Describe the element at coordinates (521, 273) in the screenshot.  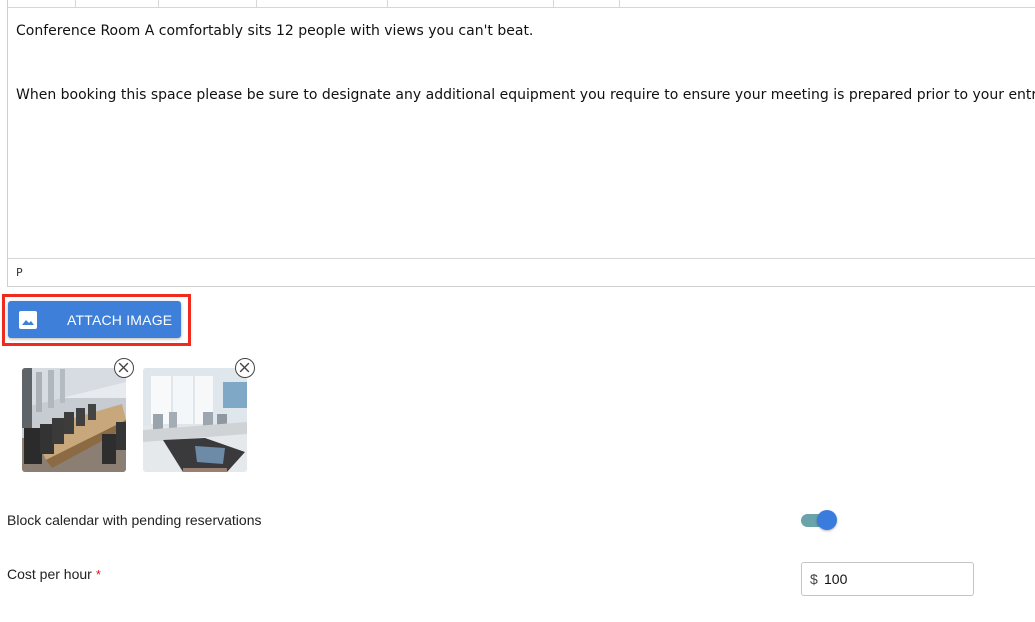
I see `editor-statusbar: P` at that location.